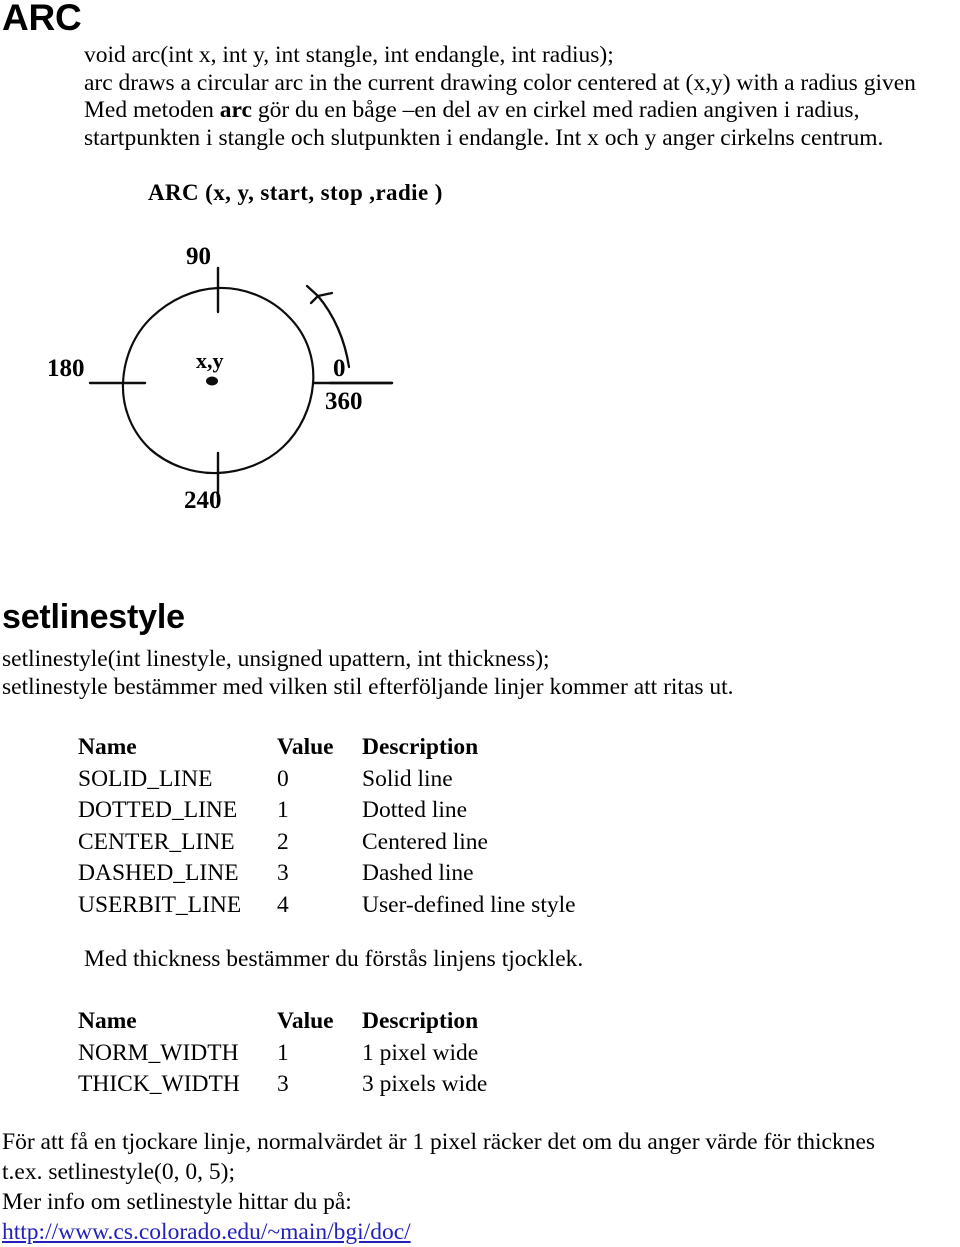 The height and width of the screenshot is (1247, 960). What do you see at coordinates (152, 110) in the screenshot?
I see `arc-swedish-prefix: Med metoden` at bounding box center [152, 110].